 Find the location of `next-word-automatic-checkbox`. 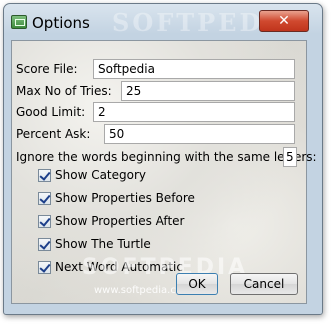

next-word-automatic-checkbox is located at coordinates (44, 267).